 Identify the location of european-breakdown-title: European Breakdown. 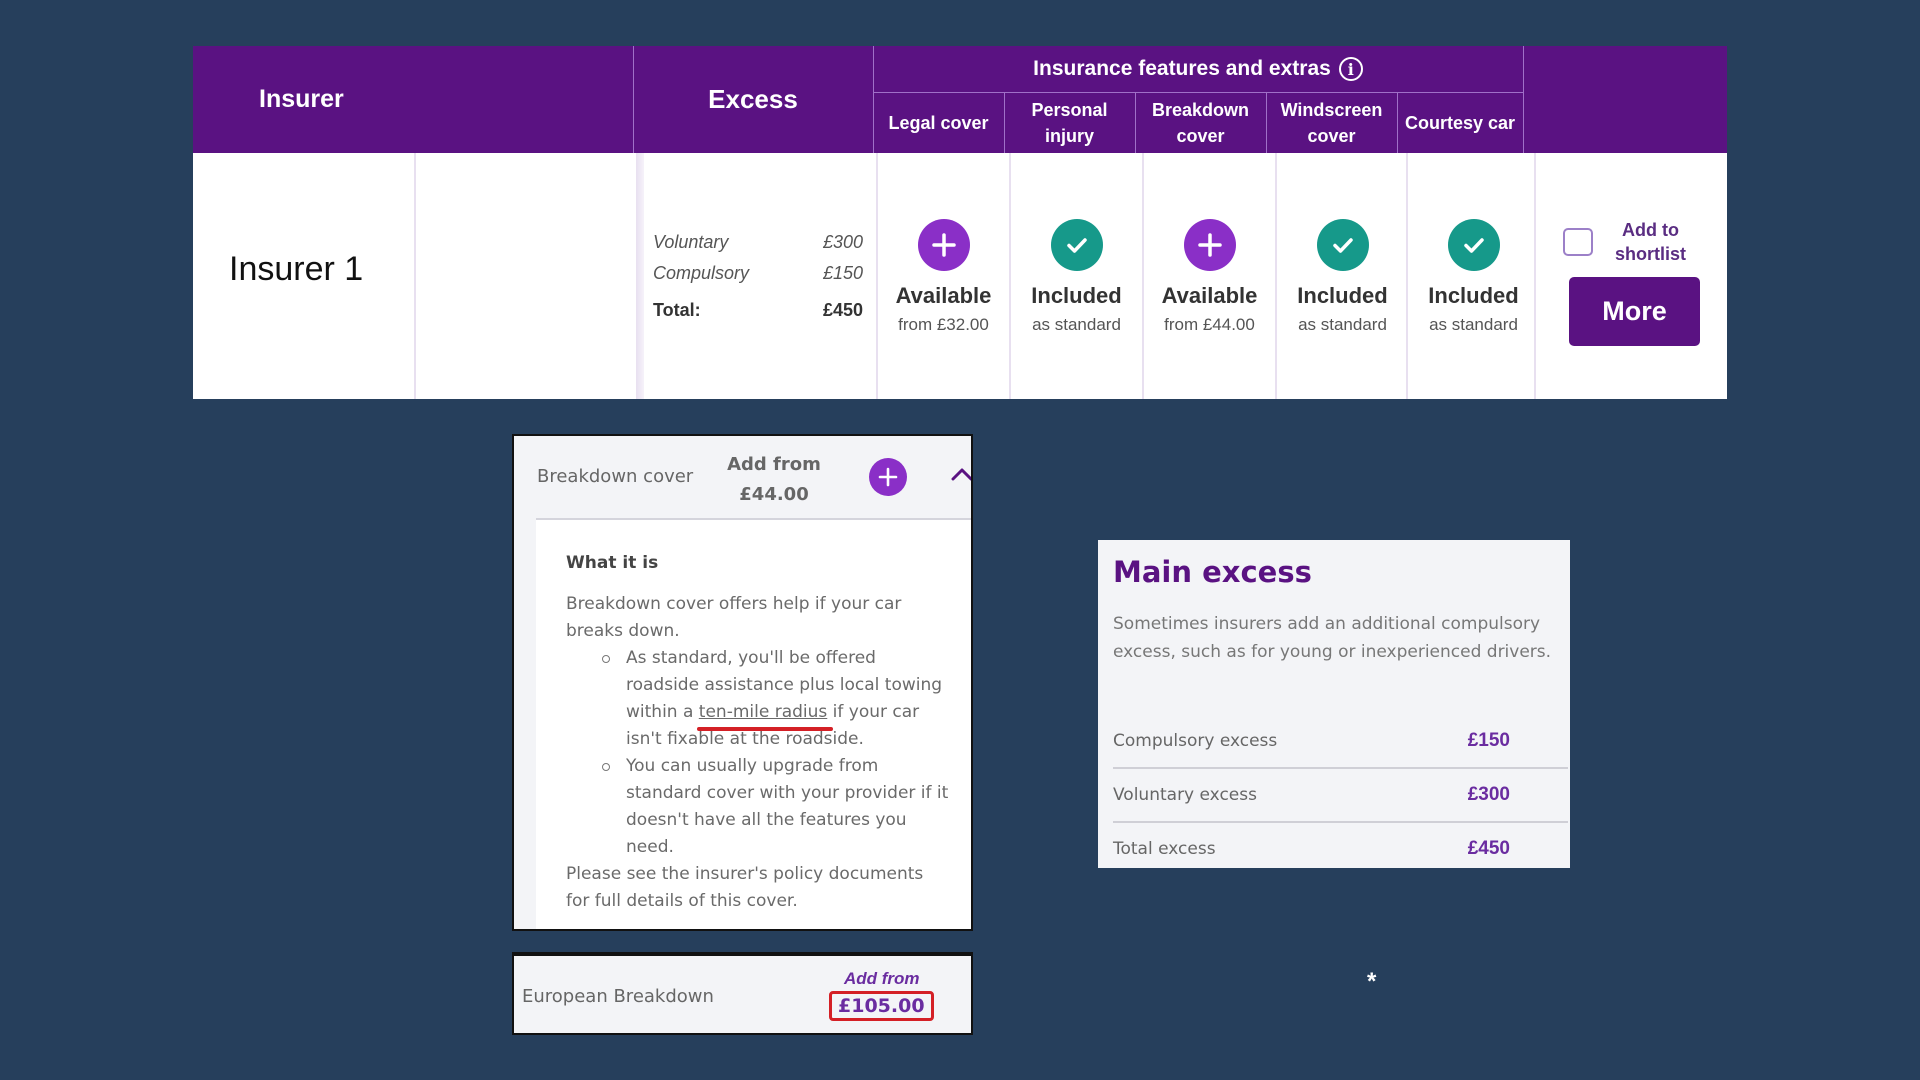
(618, 996).